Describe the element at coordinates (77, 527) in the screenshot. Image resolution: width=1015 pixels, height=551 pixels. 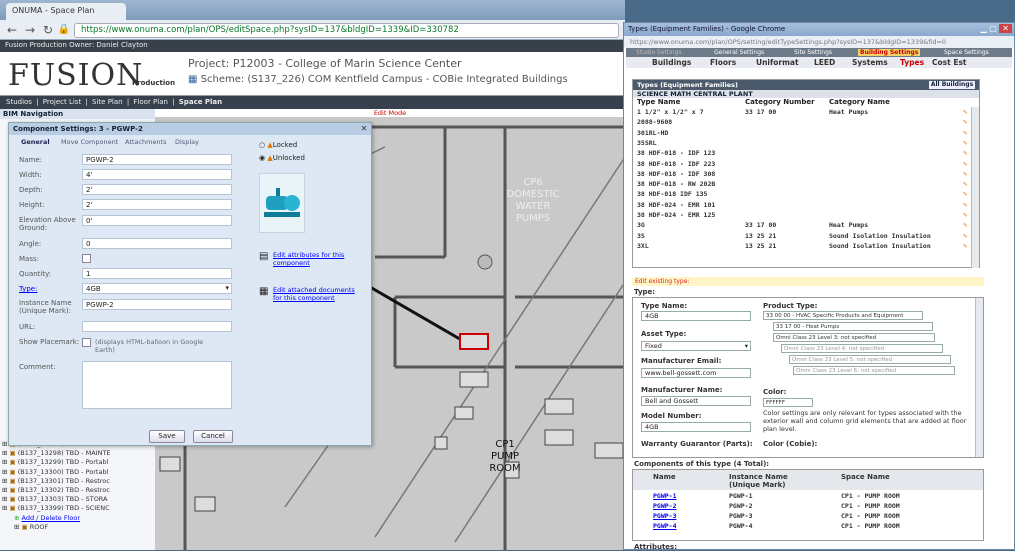
I see `tree-item-roof: ⊞ ▣ ROOF` at that location.